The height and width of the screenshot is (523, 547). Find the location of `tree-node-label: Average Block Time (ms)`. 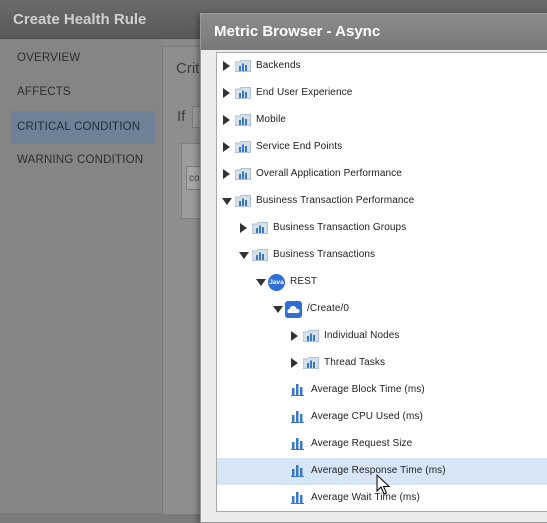

tree-node-label: Average Block Time (ms) is located at coordinates (368, 389).